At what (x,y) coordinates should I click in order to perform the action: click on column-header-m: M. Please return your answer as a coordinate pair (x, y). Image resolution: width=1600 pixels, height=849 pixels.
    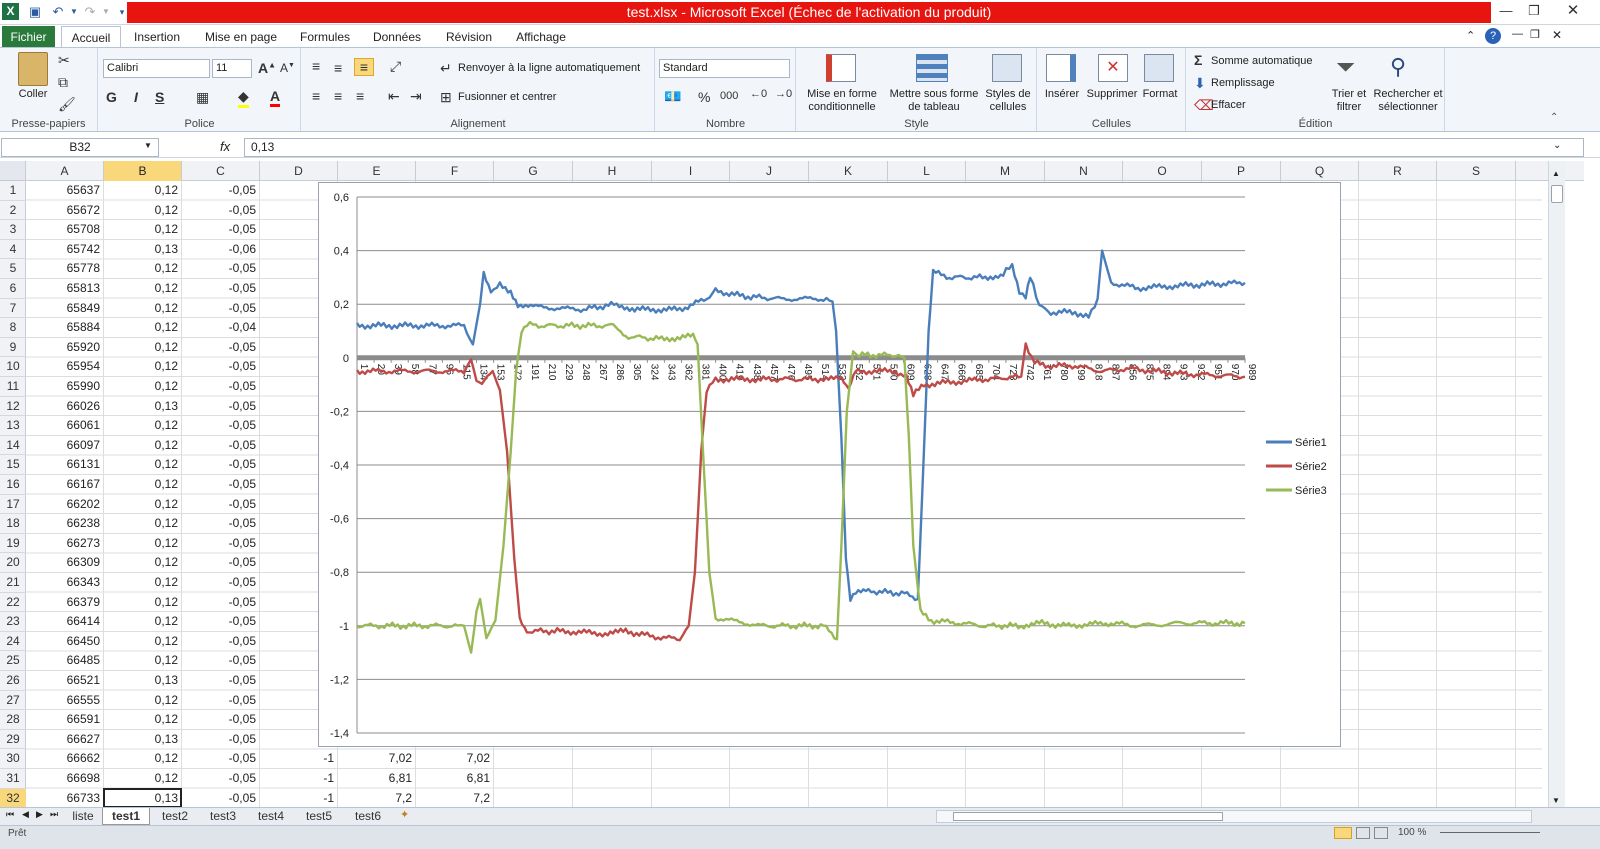
    Looking at the image, I should click on (1005, 171).